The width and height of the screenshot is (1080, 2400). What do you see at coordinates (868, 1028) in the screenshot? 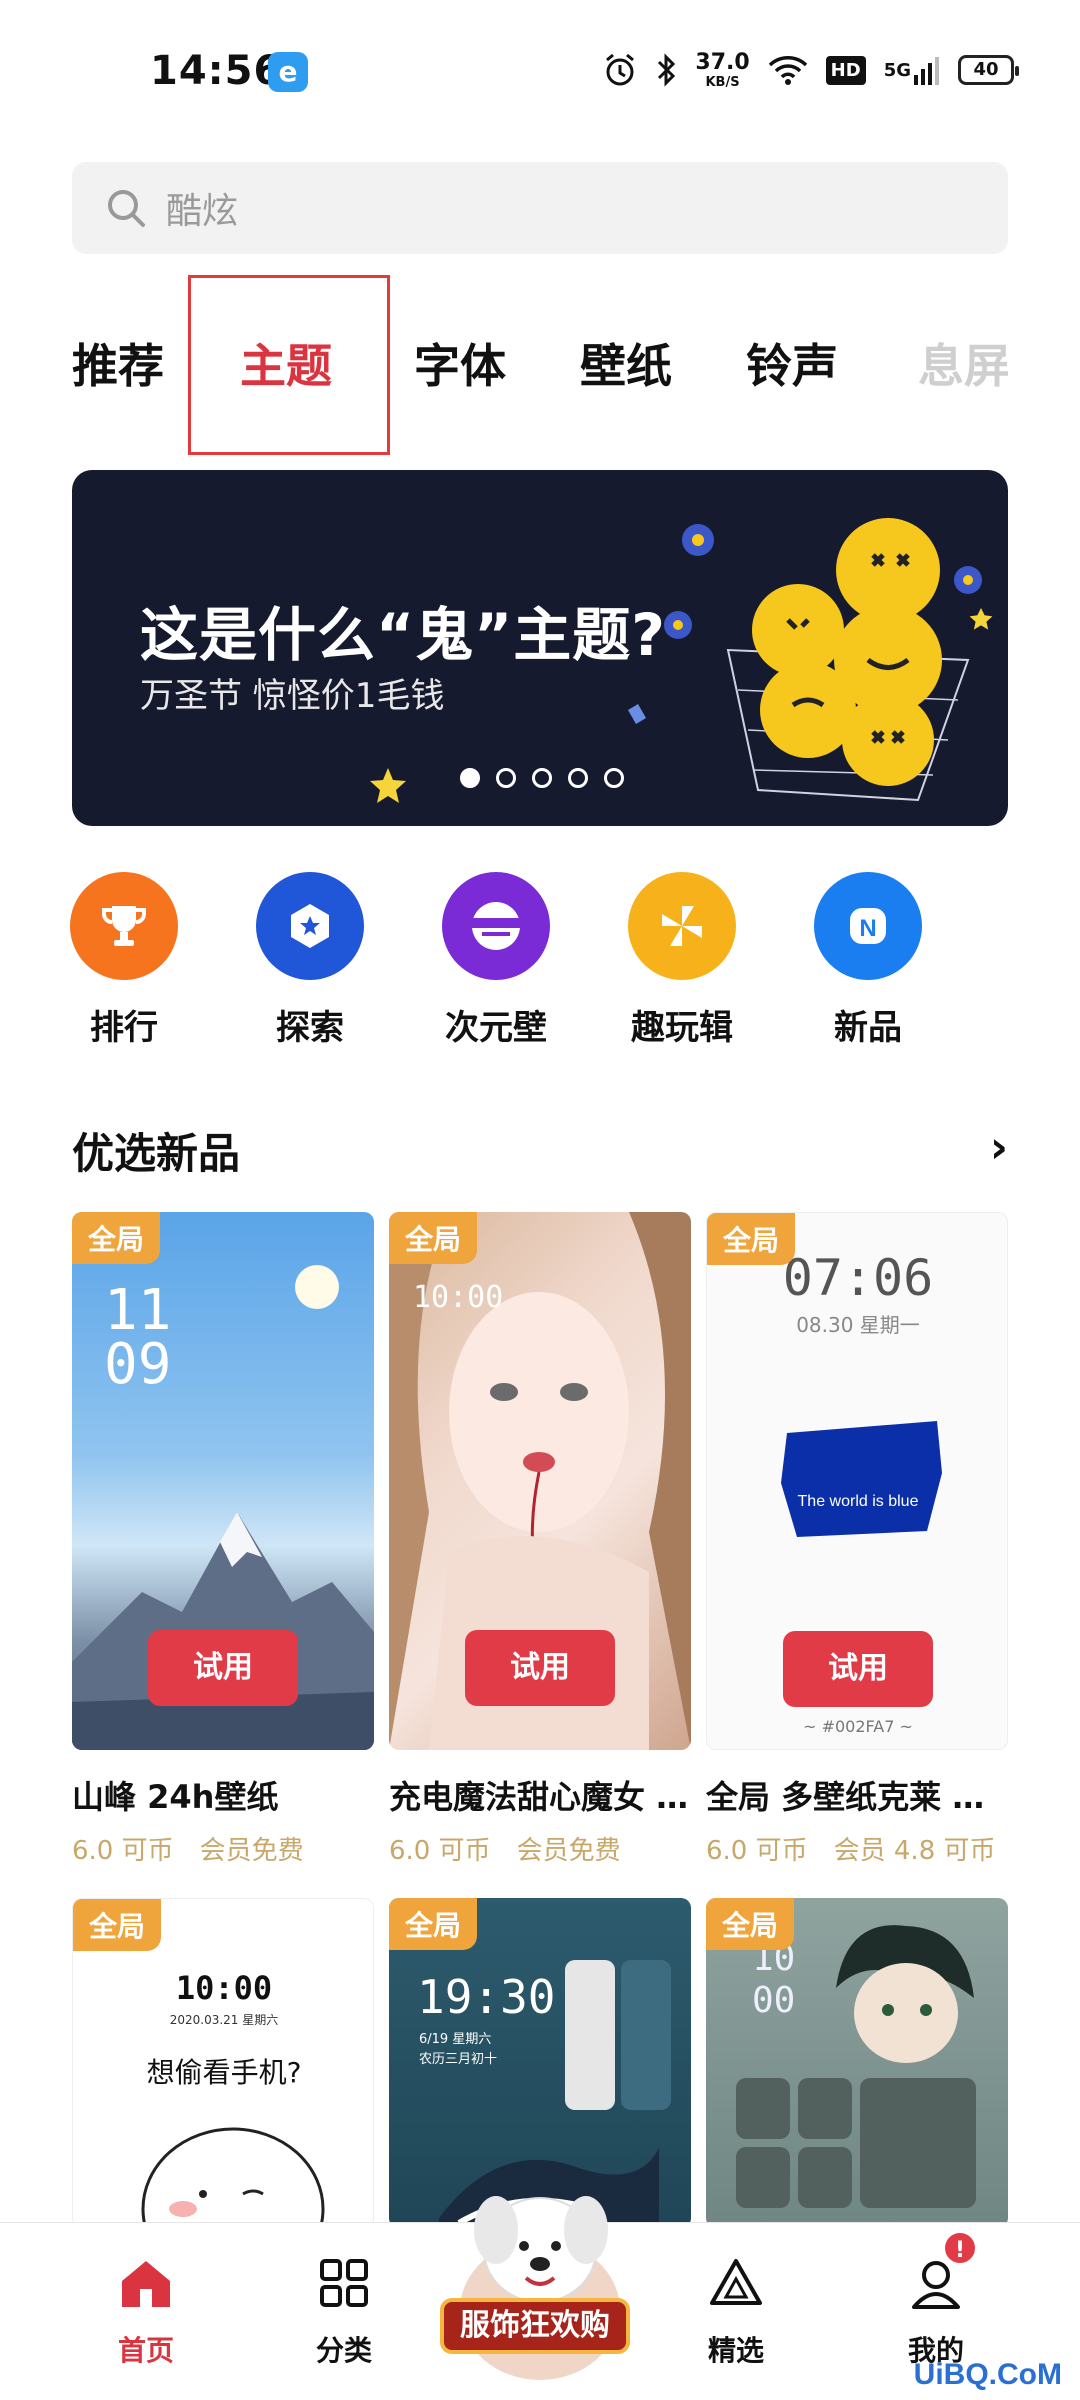
I see `shortcut-label: 新品` at bounding box center [868, 1028].